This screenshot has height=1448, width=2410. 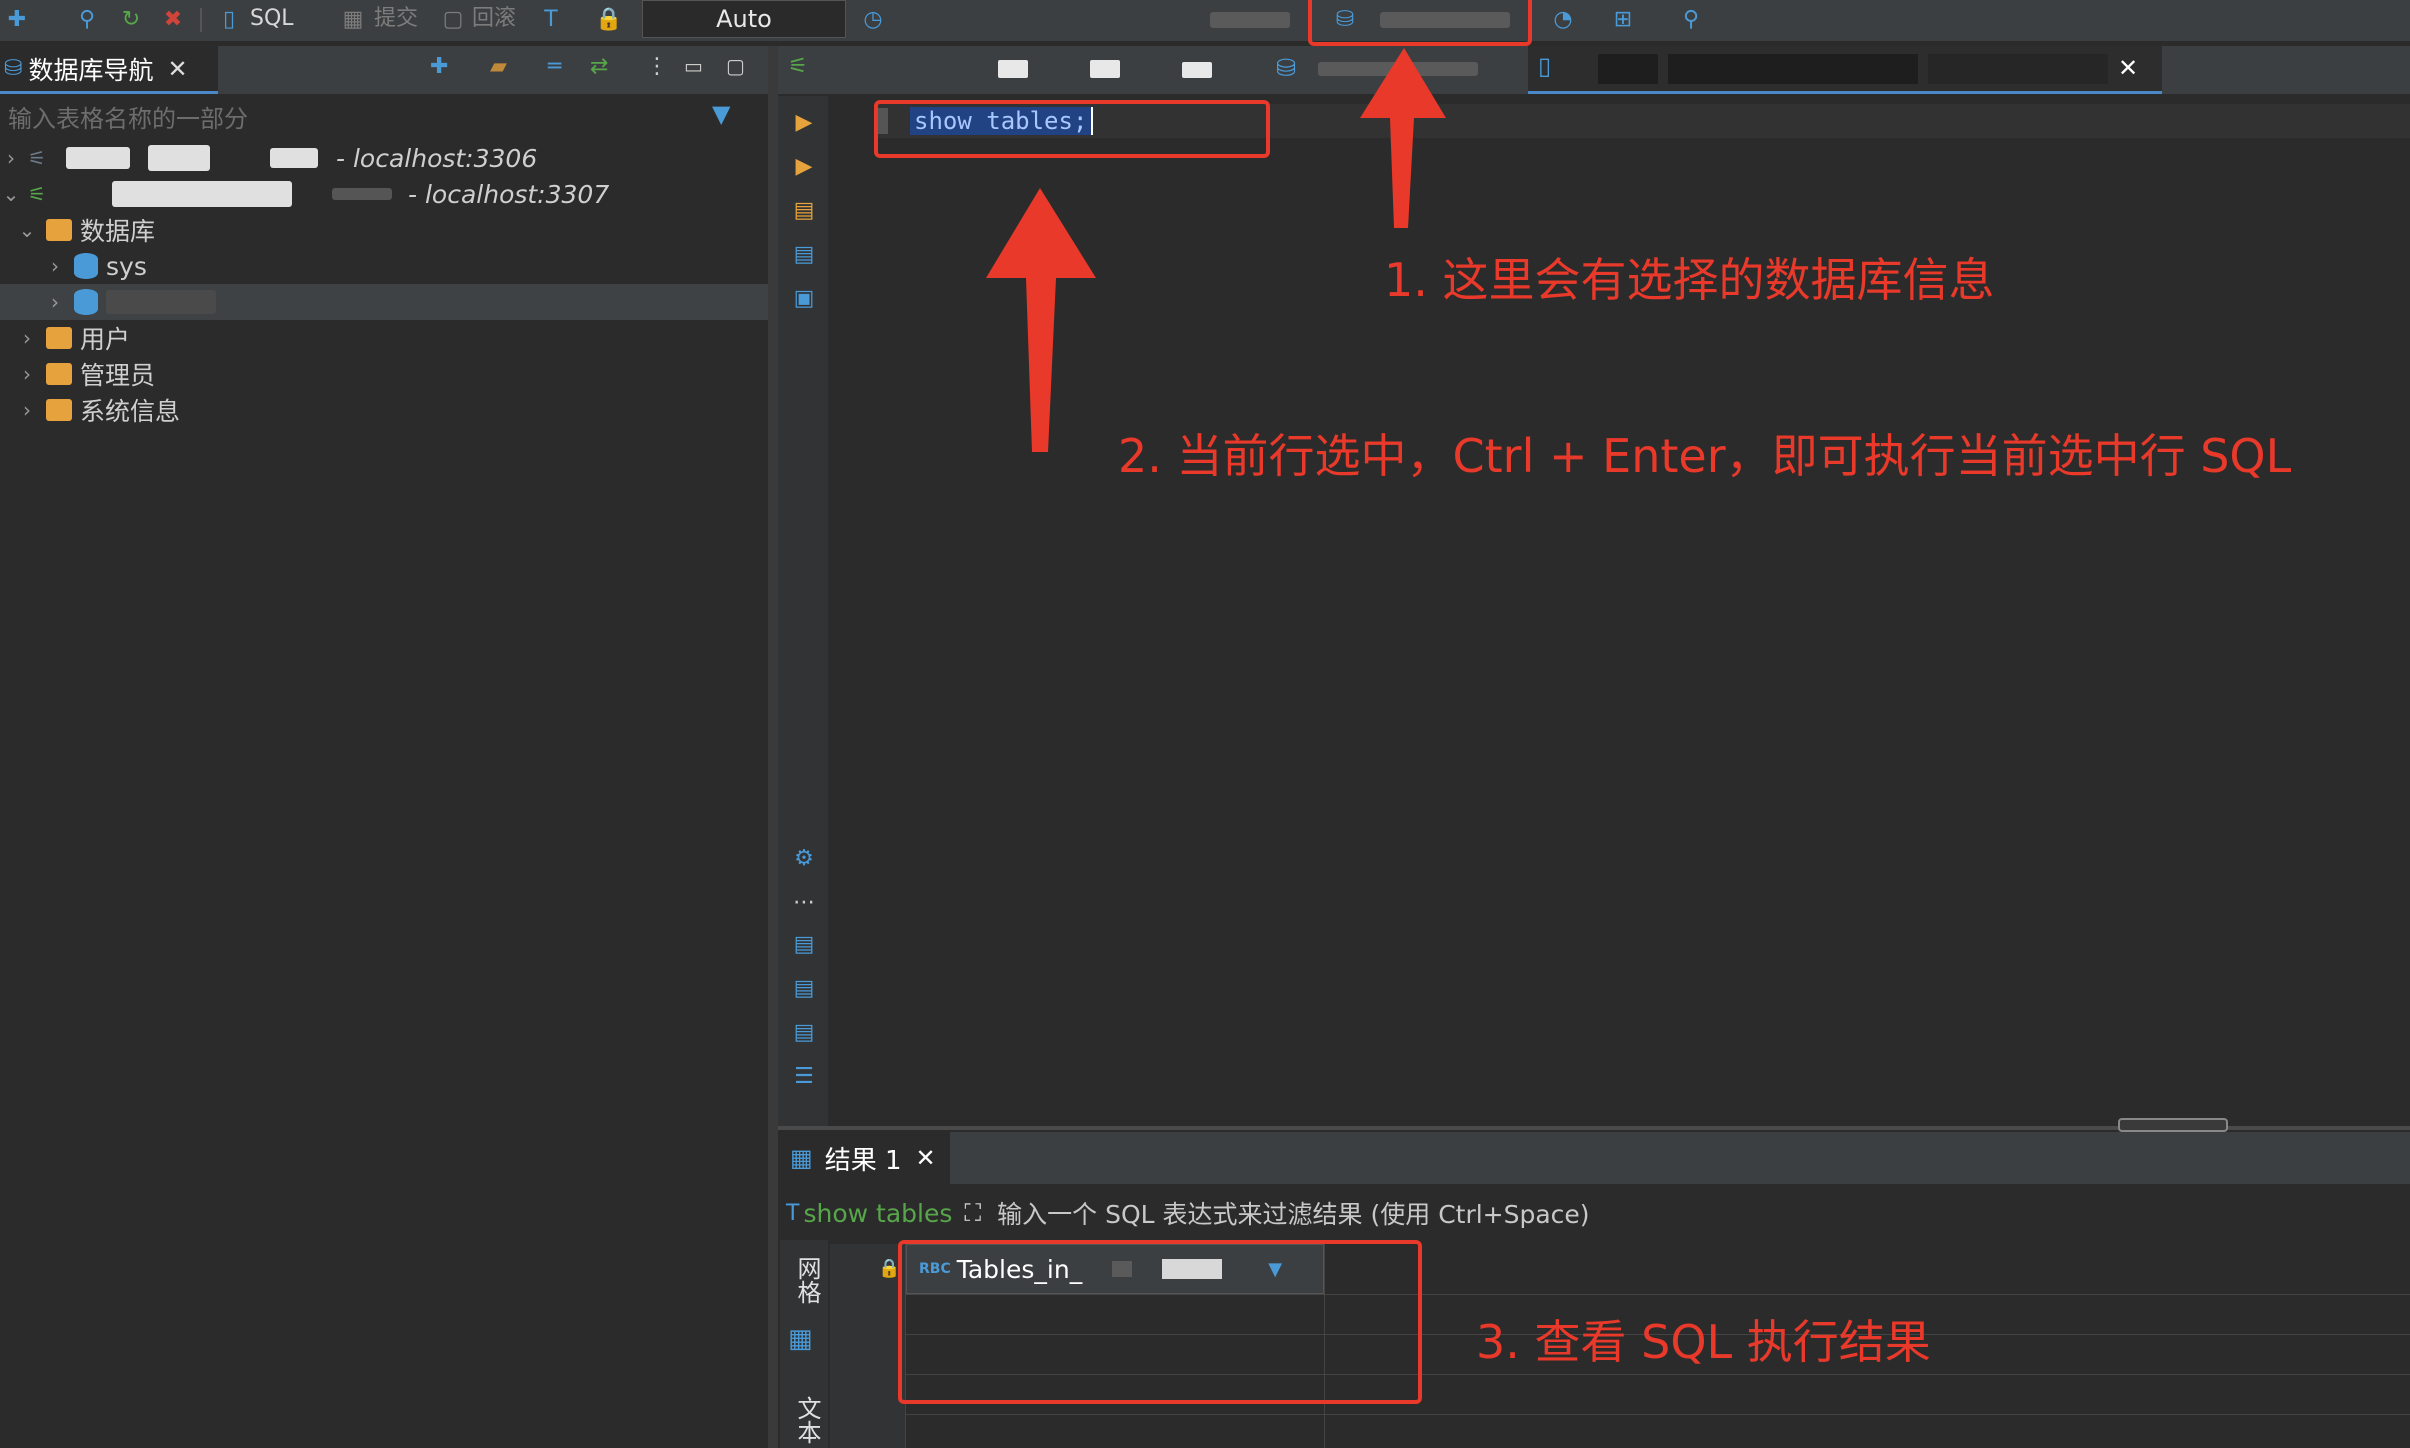 What do you see at coordinates (1216, 250) in the screenshot?
I see `annotation-arrows` at bounding box center [1216, 250].